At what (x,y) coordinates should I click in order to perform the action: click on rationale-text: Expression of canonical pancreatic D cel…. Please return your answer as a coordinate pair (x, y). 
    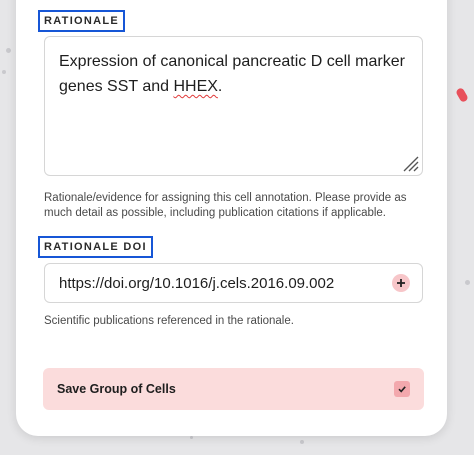
    Looking at the image, I should click on (232, 74).